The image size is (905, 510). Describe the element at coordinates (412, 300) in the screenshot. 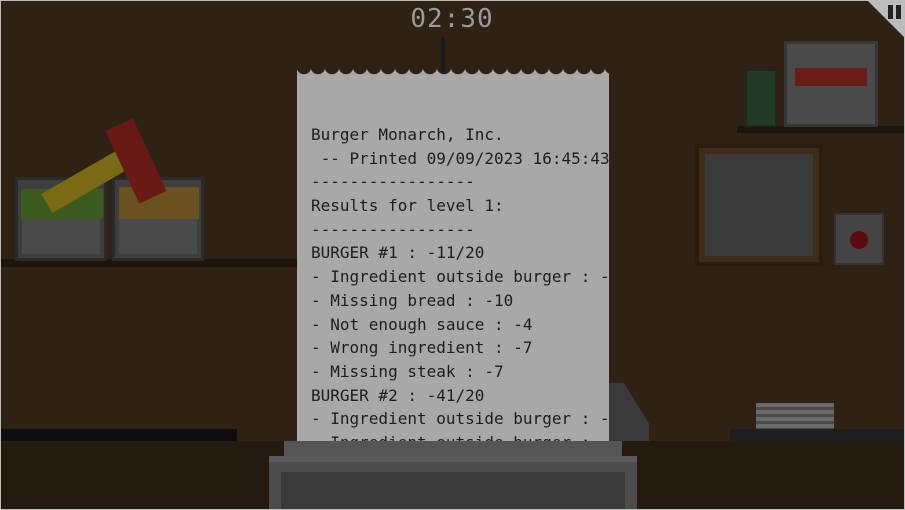

I see `receipt-line: - Missing bread : -10` at that location.